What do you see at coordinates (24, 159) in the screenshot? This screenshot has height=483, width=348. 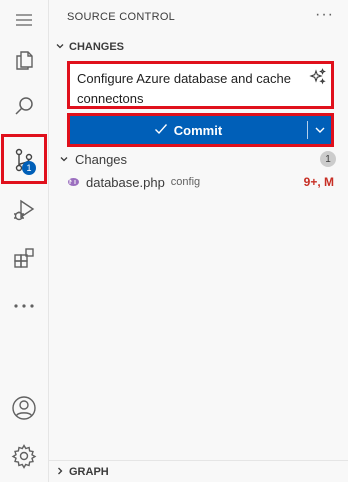 I see `highlight-box-scm` at bounding box center [24, 159].